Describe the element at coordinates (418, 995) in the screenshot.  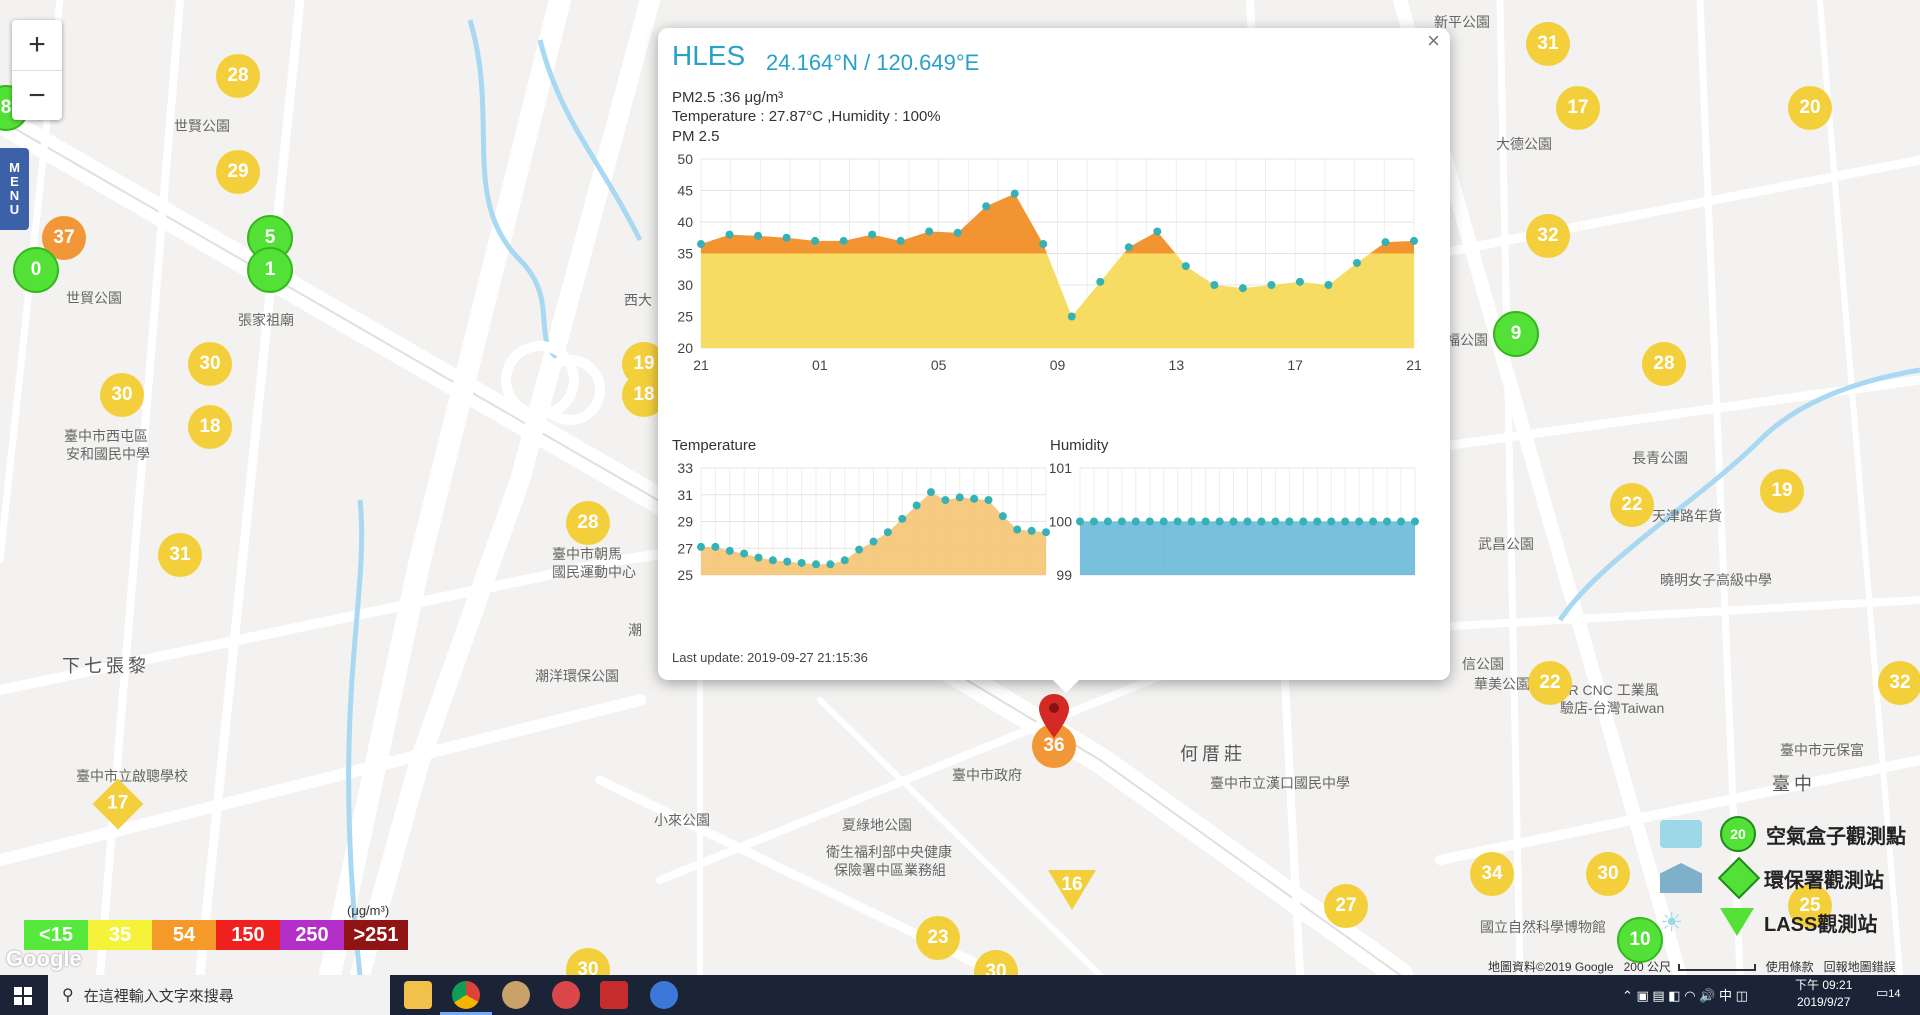
I see `file-explorer-icon` at that location.